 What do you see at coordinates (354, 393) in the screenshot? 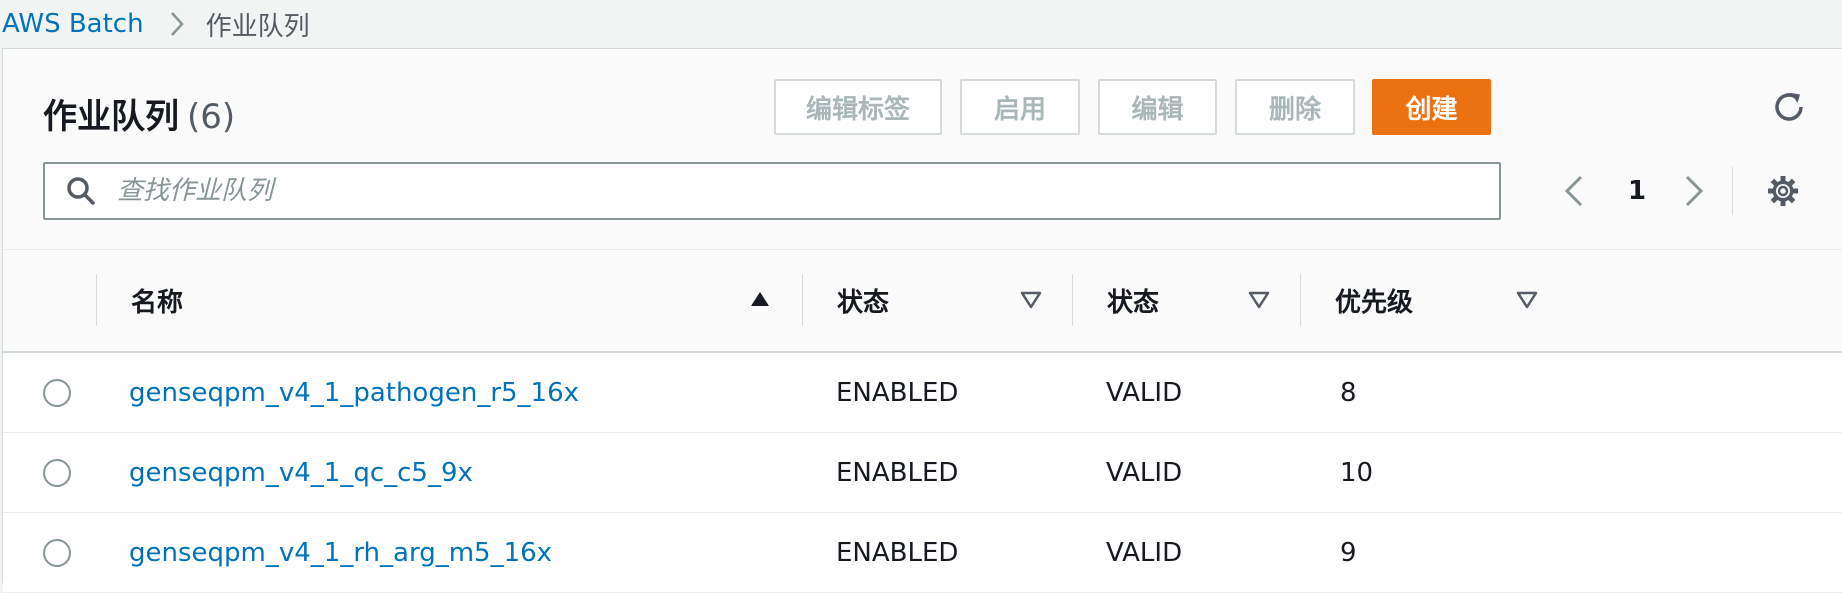
I see `queue-name-link: genseqpm_v4_1_pathogen_r5_16x` at bounding box center [354, 393].